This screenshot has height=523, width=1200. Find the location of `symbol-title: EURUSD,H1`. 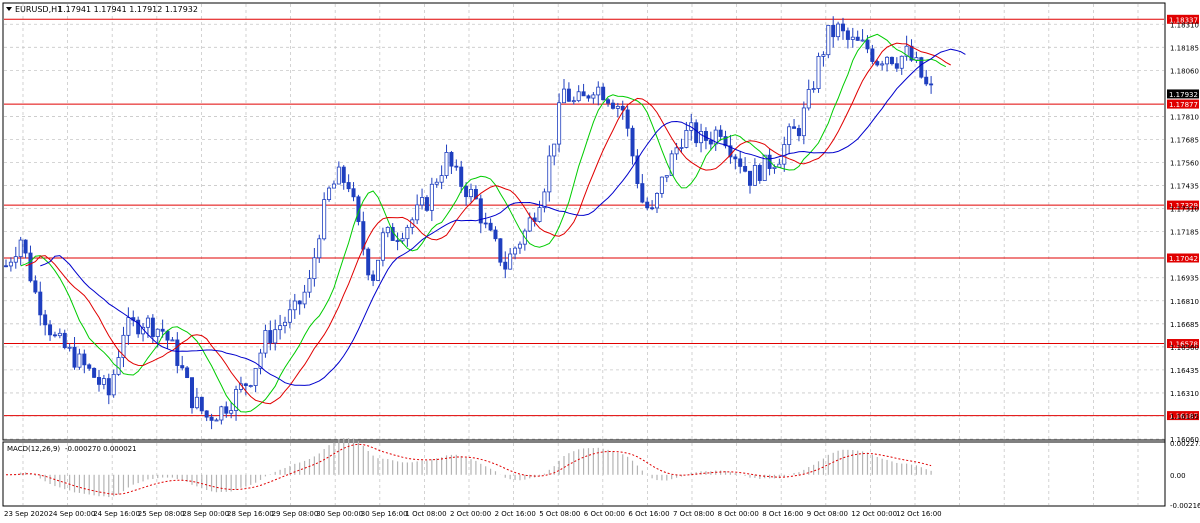

symbol-title: EURUSD,H1 is located at coordinates (38, 9).